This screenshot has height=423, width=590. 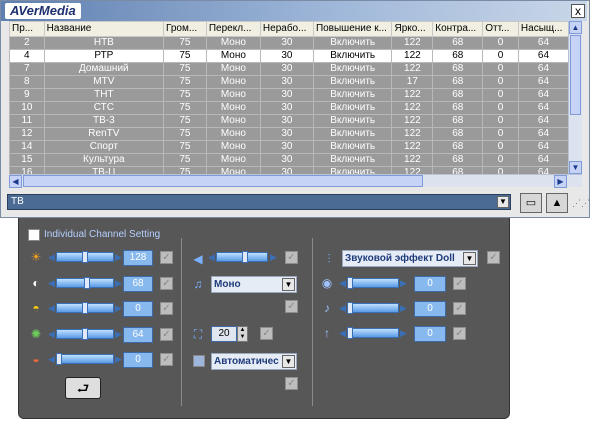 I want to click on spin-arrows-icon: ▲ ▼, so click(x=242, y=334).